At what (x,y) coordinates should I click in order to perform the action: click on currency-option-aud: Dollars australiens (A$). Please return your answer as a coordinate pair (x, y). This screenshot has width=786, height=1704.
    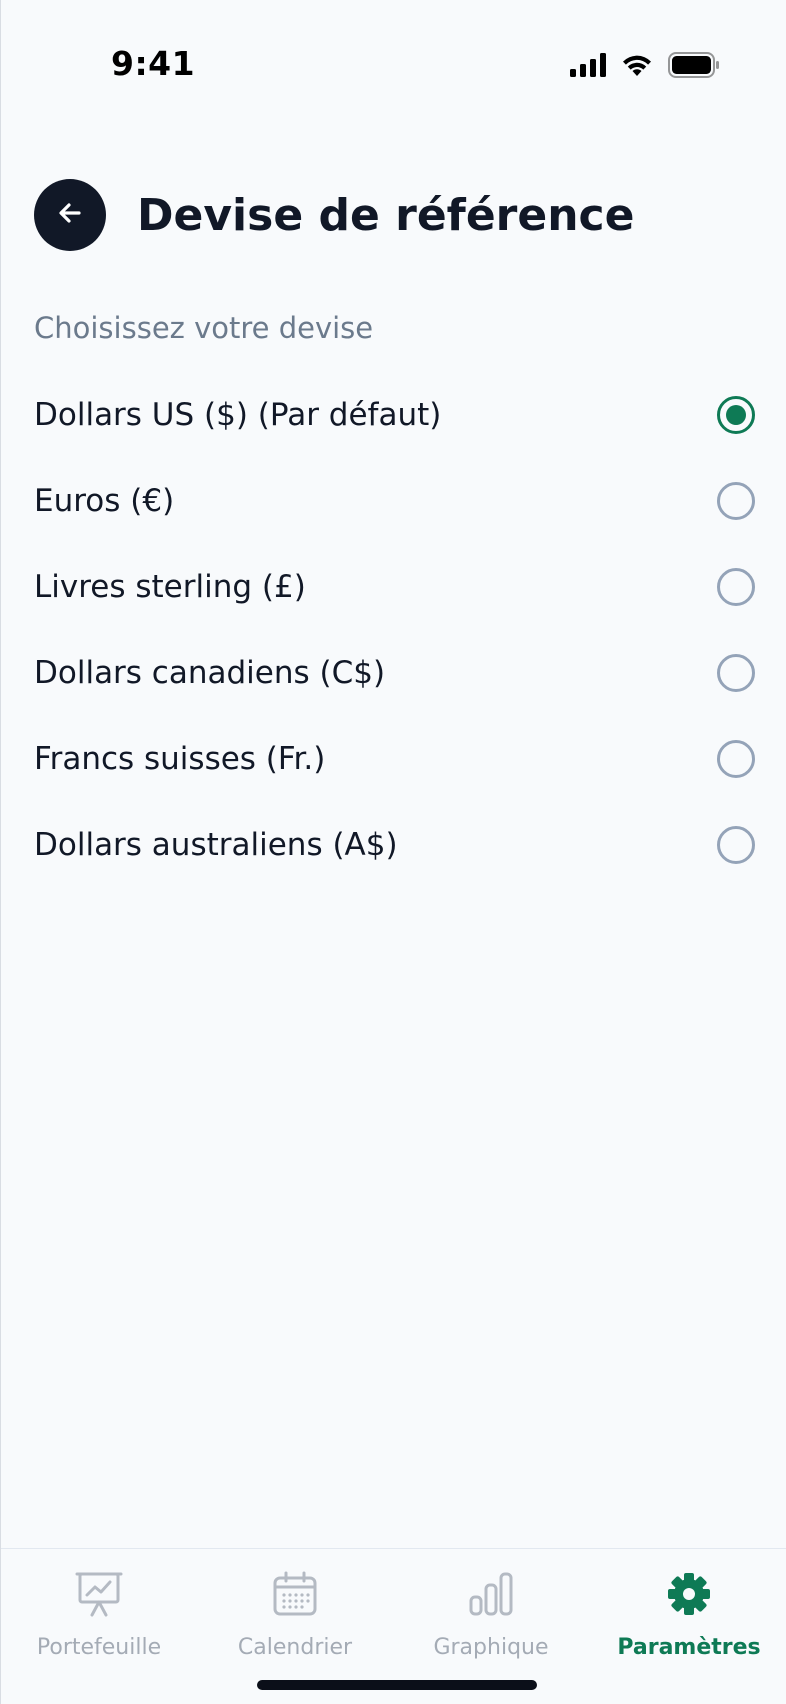
    Looking at the image, I should click on (393, 846).